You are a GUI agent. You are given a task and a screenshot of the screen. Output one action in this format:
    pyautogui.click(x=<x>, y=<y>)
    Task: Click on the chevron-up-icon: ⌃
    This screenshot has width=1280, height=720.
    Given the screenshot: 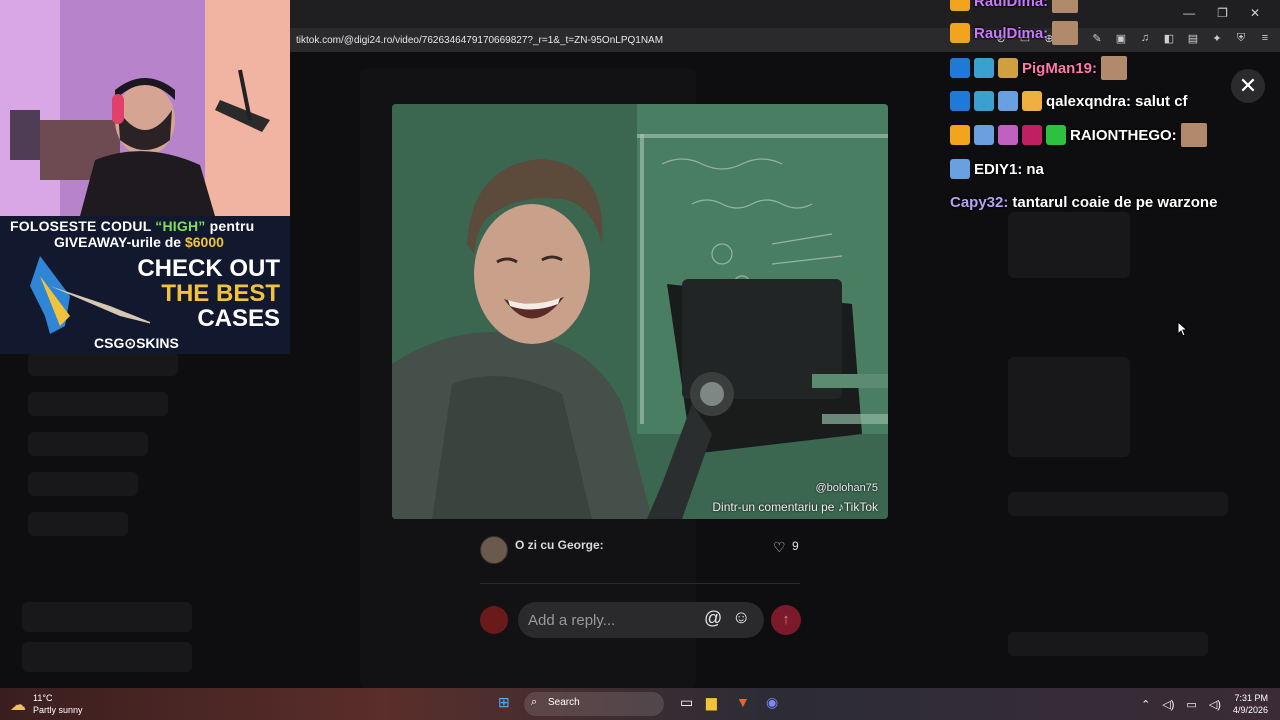 What is the action you would take?
    pyautogui.click(x=1145, y=704)
    